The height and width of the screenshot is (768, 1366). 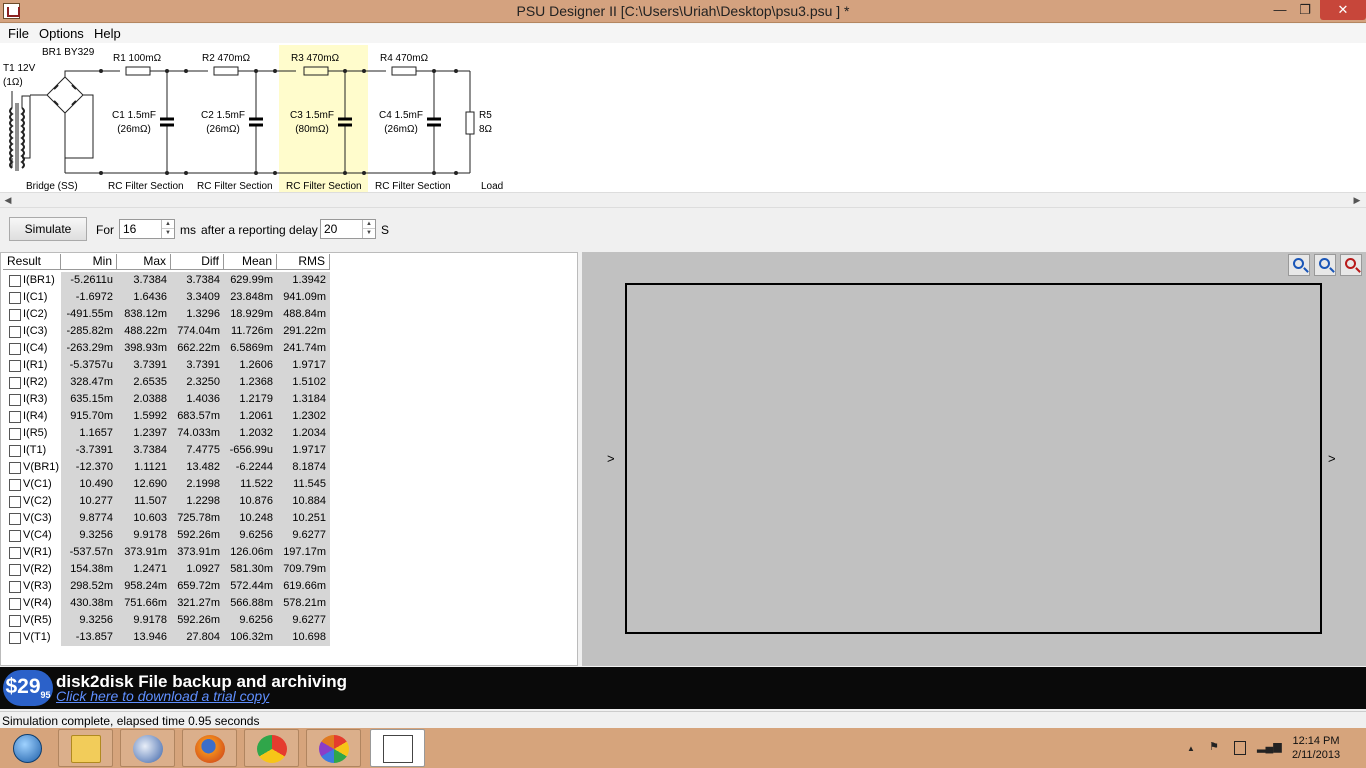 What do you see at coordinates (303, 416) in the screenshot?
I see `cell-rms: 1.2302` at bounding box center [303, 416].